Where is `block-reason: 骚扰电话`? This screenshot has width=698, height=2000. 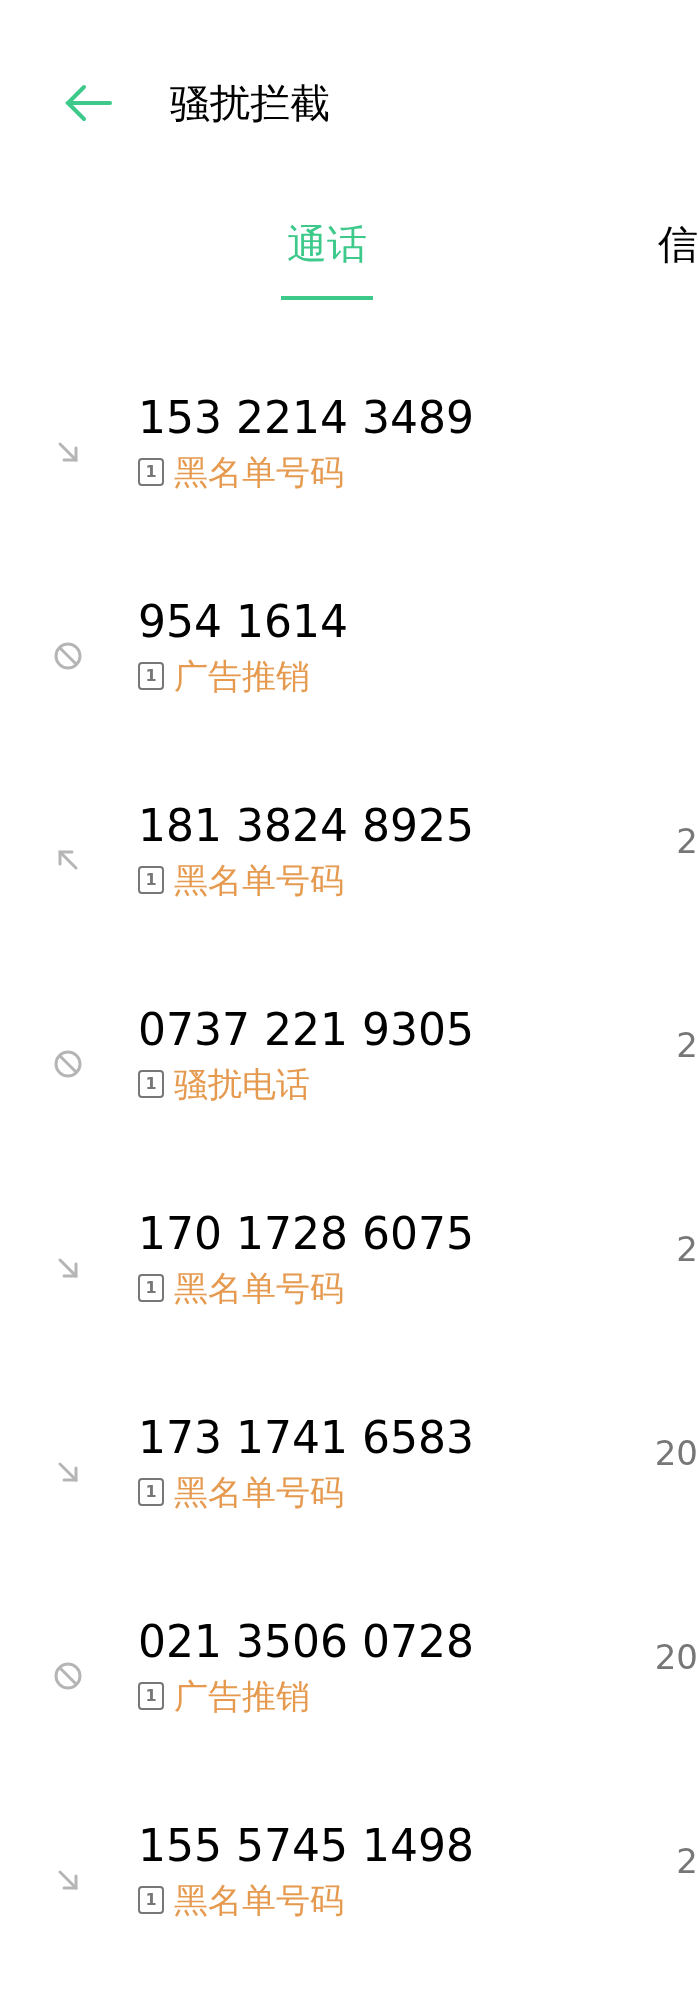
block-reason: 骚扰电话 is located at coordinates (242, 1084).